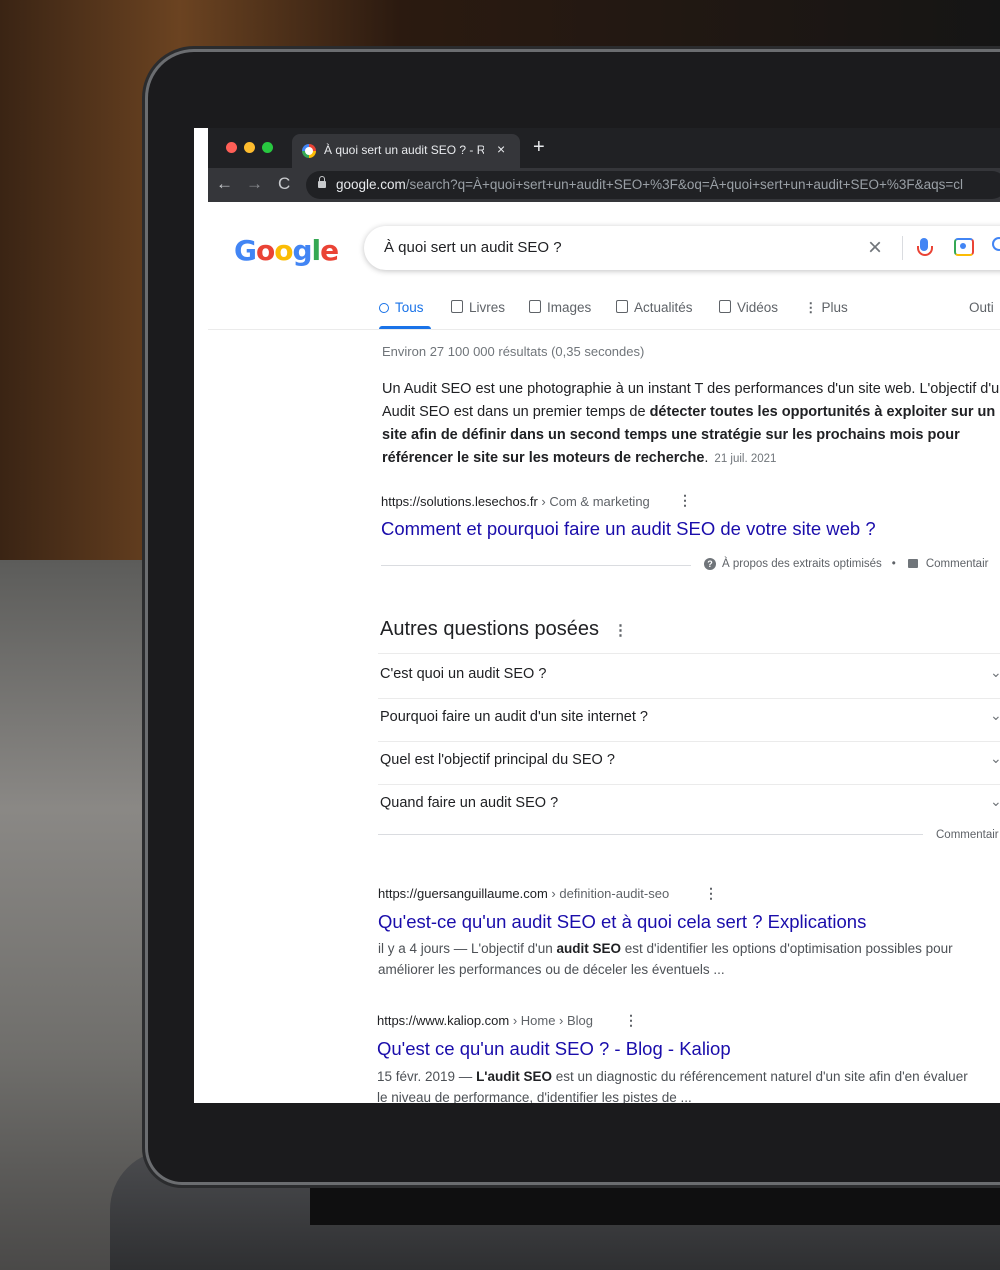 This screenshot has width=1000, height=1270. Describe the element at coordinates (371, 184) in the screenshot. I see `url-host: google.com` at that location.